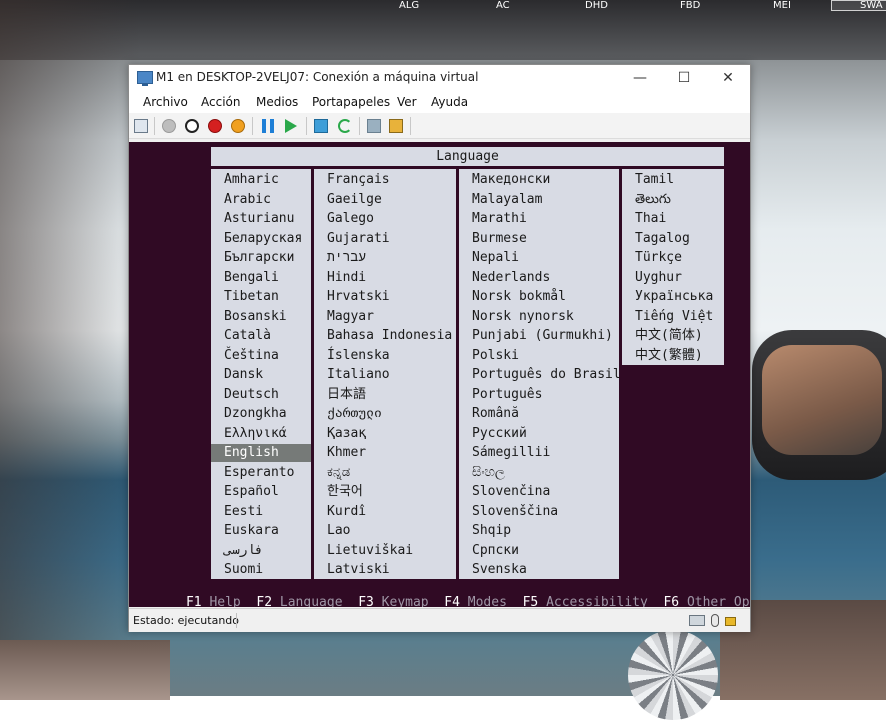 The image size is (886, 720). Describe the element at coordinates (358, 239) in the screenshot. I see `language-option: Gujarati` at that location.